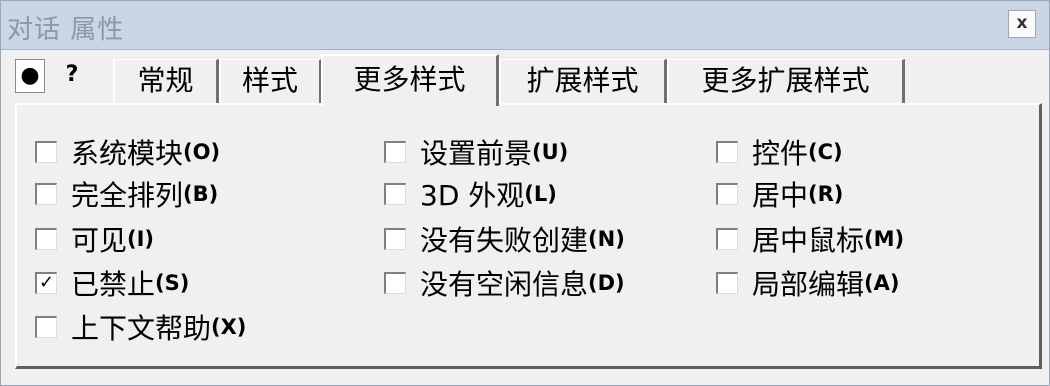 This screenshot has width=1050, height=386. Describe the element at coordinates (825, 152) in the screenshot. I see `accelerator-key: (C)` at that location.